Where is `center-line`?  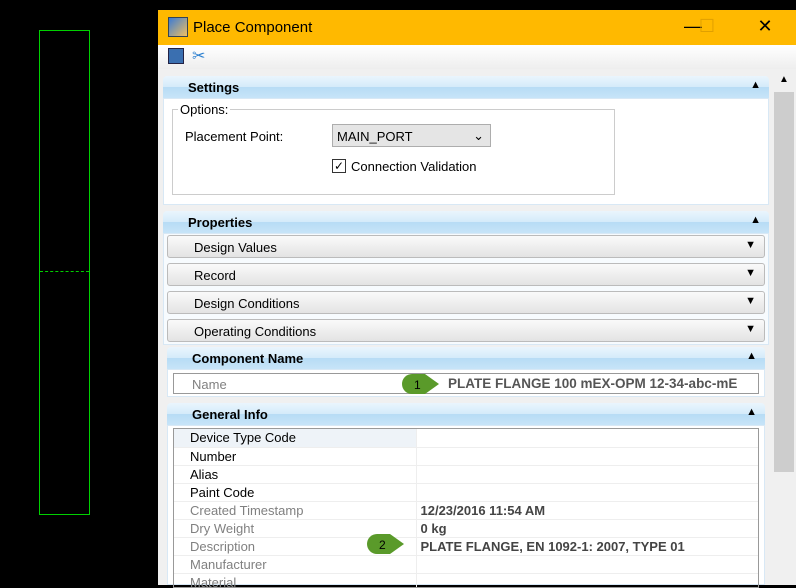
center-line is located at coordinates (64, 271).